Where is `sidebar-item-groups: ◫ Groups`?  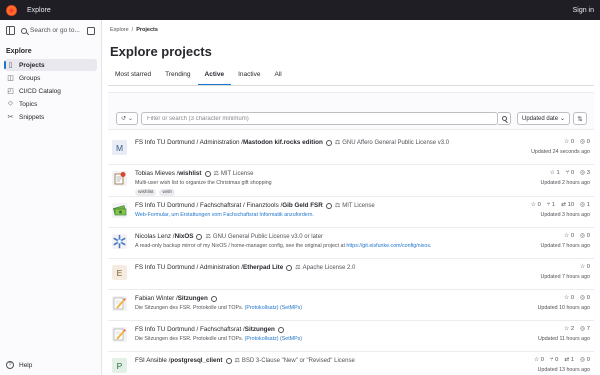 sidebar-item-groups: ◫ Groups is located at coordinates (50, 78).